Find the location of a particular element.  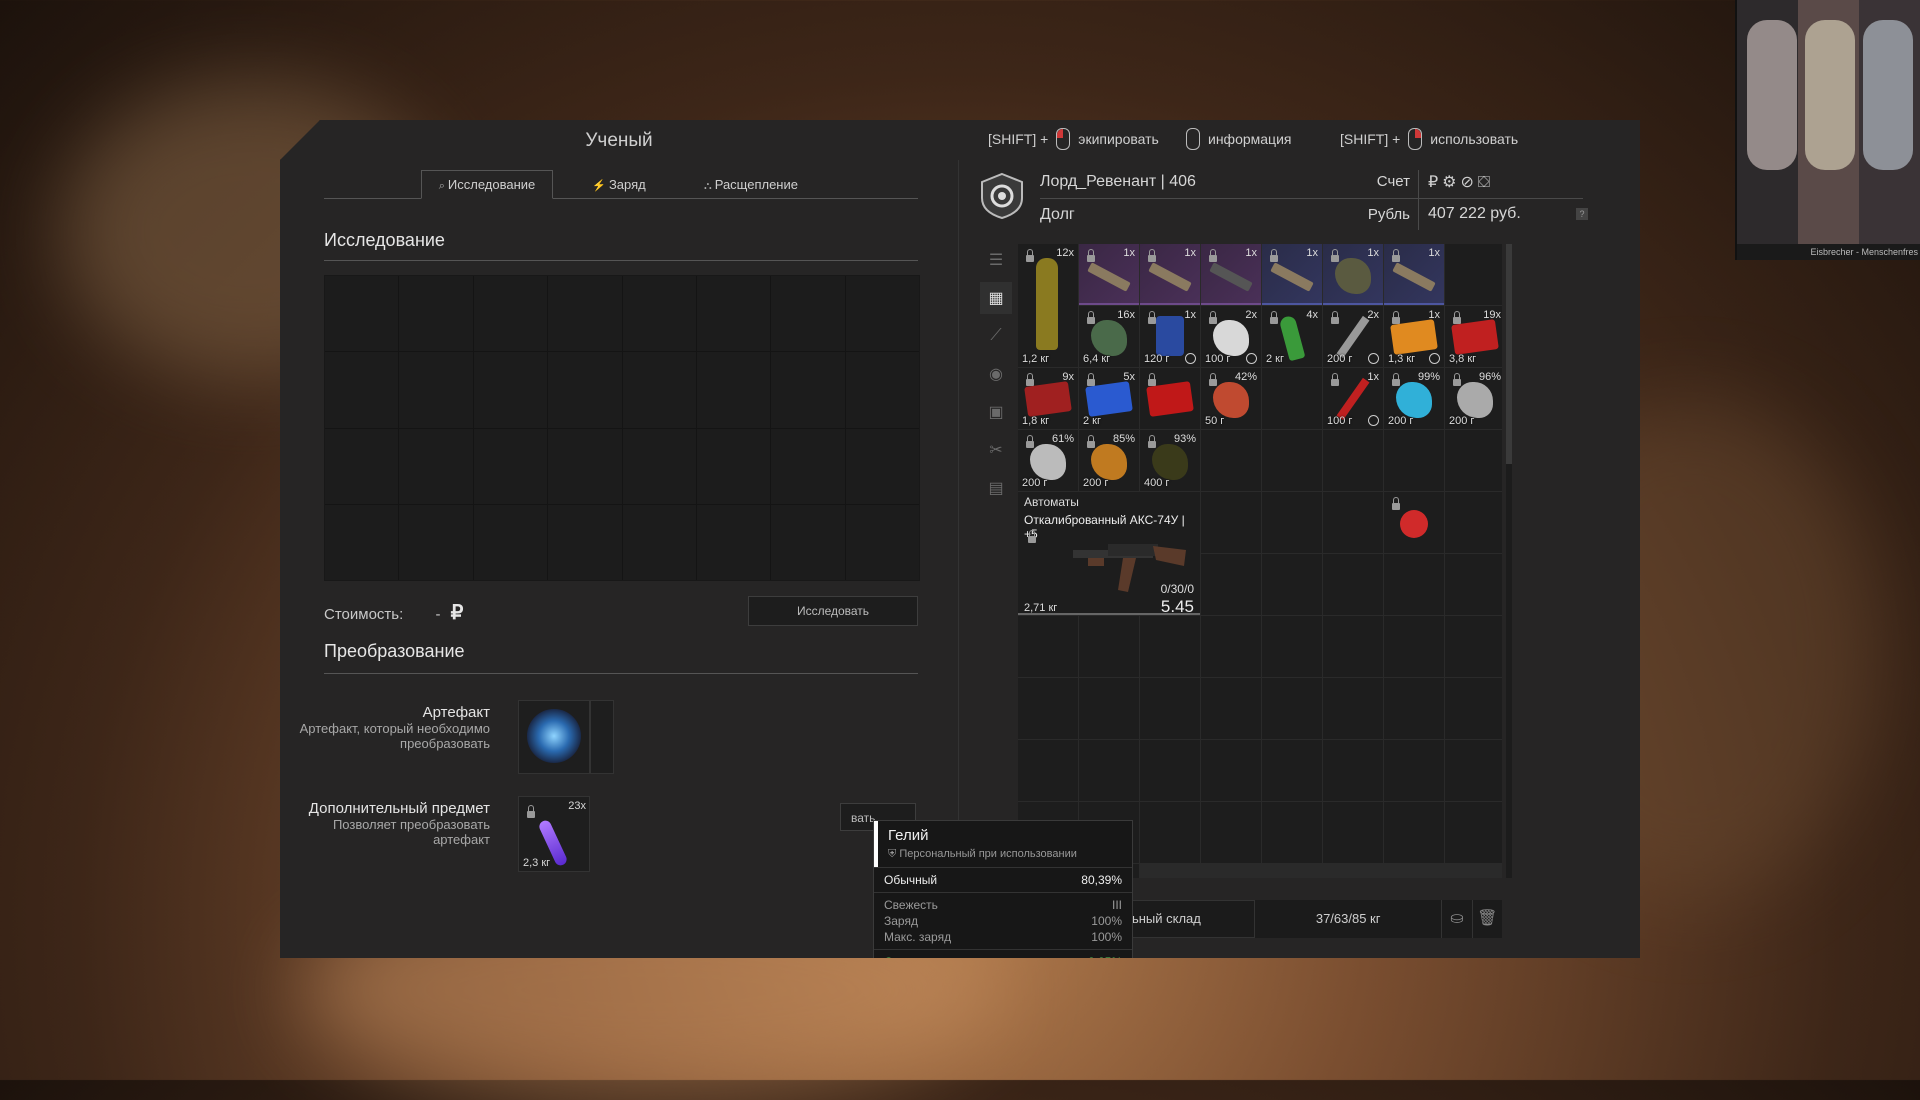

list-icon: ☰ is located at coordinates (996, 260).